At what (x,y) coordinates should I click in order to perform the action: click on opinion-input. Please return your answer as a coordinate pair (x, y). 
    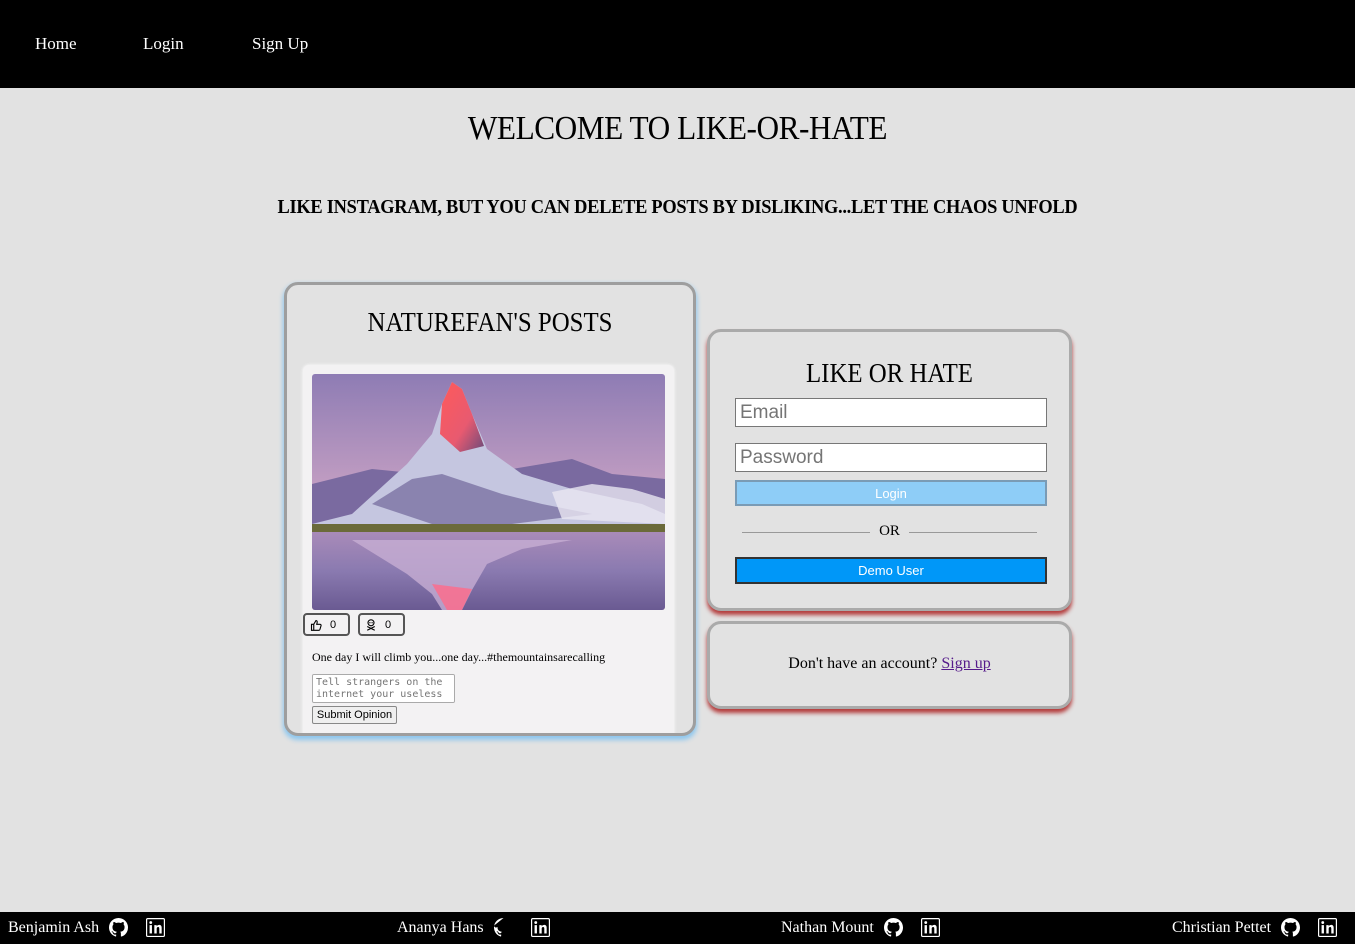
    Looking at the image, I should click on (383, 688).